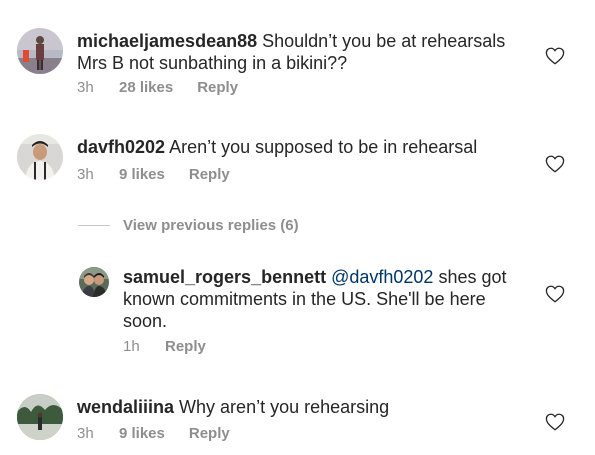 This screenshot has height=455, width=595. I want to click on comment-username: davfh0202, so click(121, 147).